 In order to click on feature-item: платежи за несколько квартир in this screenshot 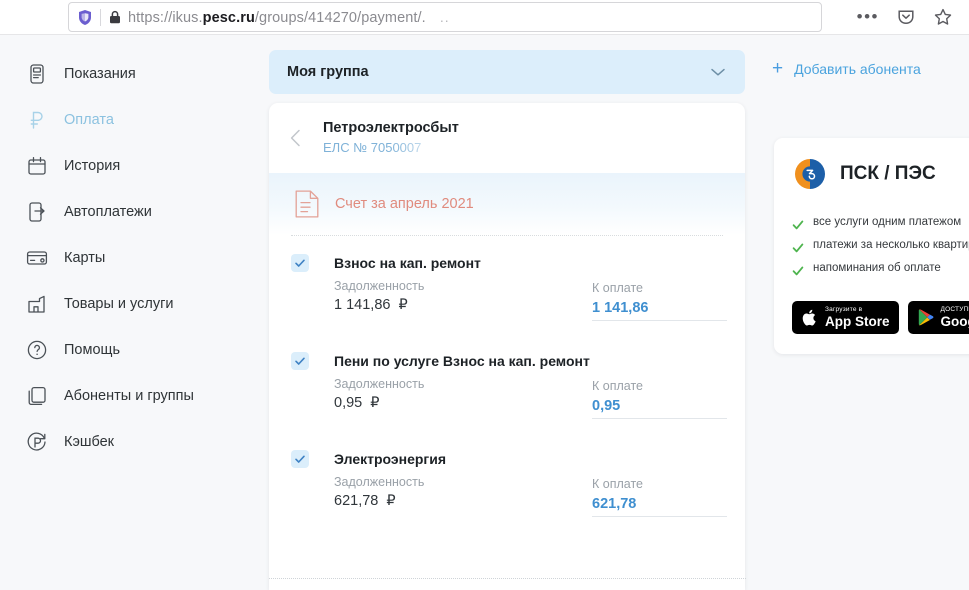, I will do `click(880, 250)`.